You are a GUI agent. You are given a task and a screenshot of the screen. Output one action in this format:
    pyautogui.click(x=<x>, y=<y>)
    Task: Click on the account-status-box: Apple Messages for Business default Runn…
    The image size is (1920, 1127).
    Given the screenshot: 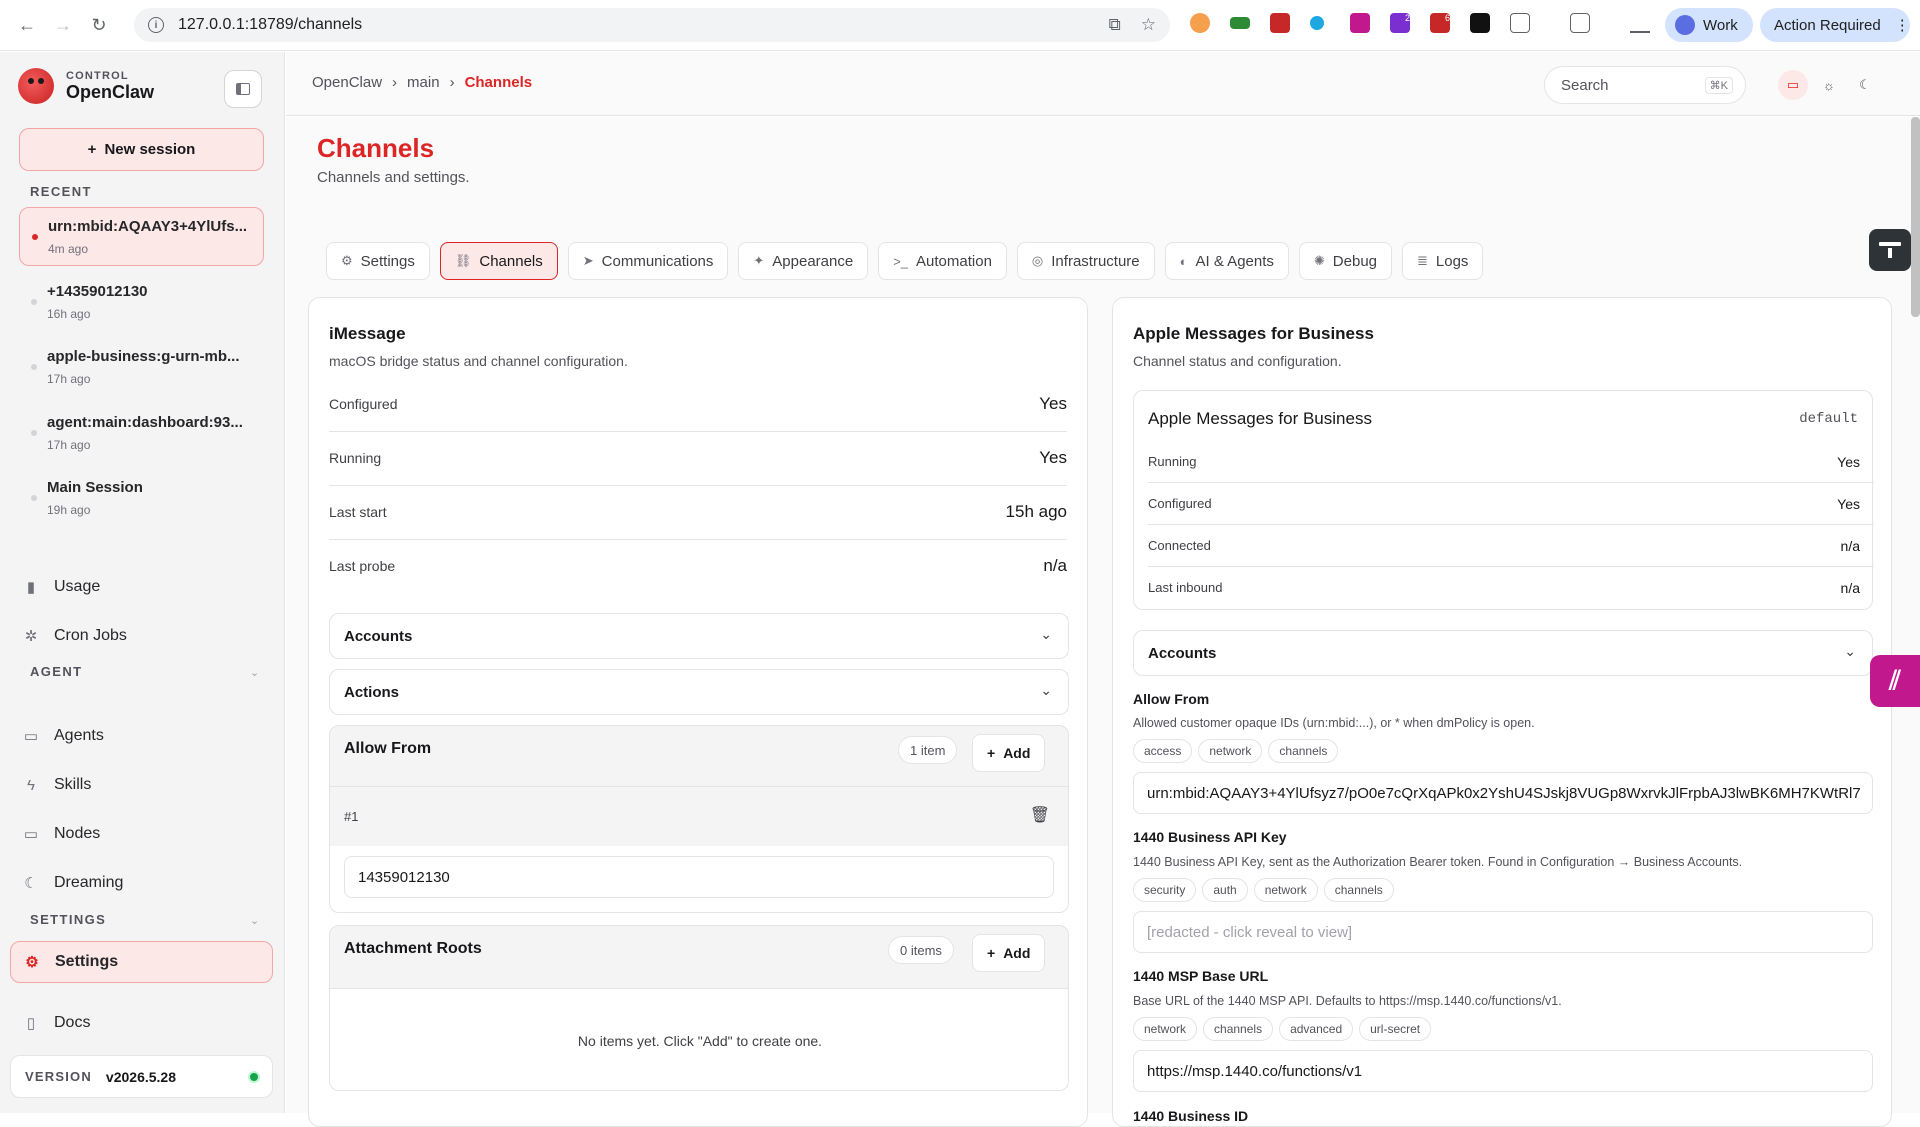 What is the action you would take?
    pyautogui.click(x=1503, y=500)
    